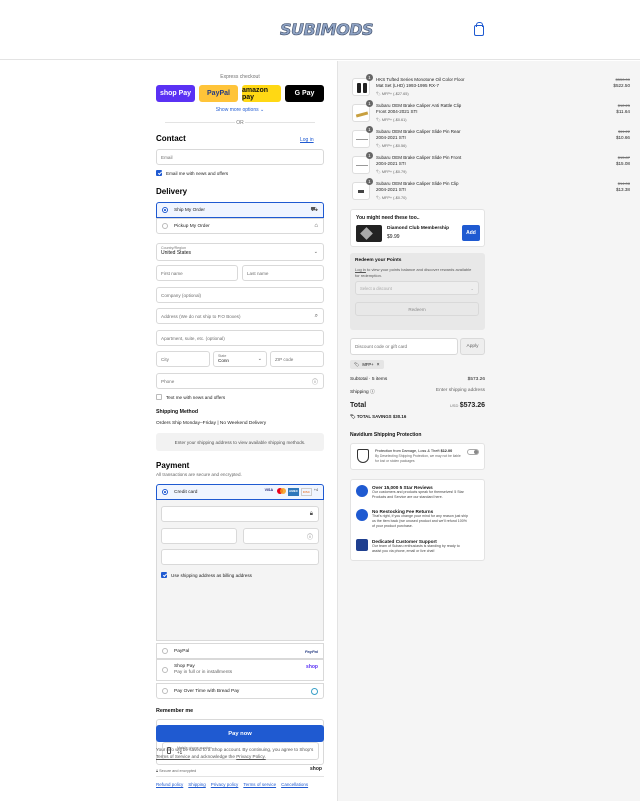  I want to click on show-more-options-link: Show more options ⌄, so click(240, 110).